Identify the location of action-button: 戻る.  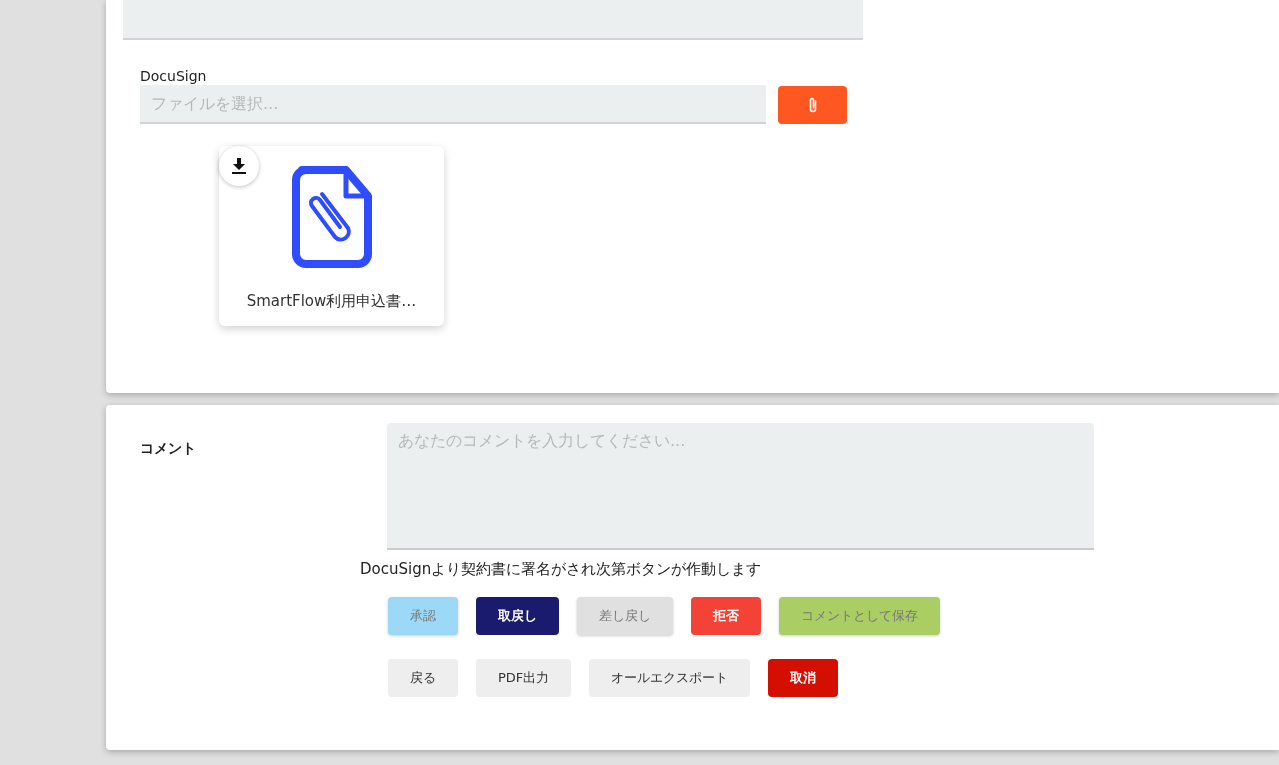
(423, 677).